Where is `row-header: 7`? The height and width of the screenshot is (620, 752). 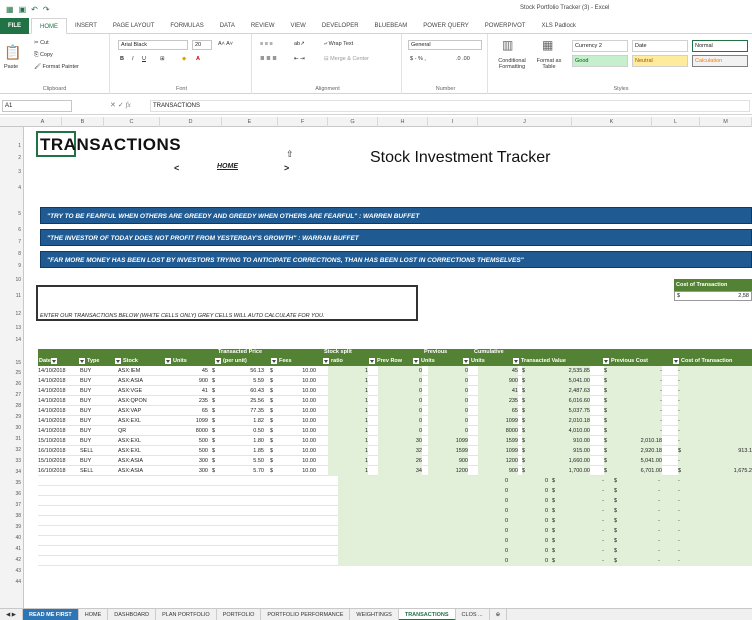 row-header: 7 is located at coordinates (12, 242).